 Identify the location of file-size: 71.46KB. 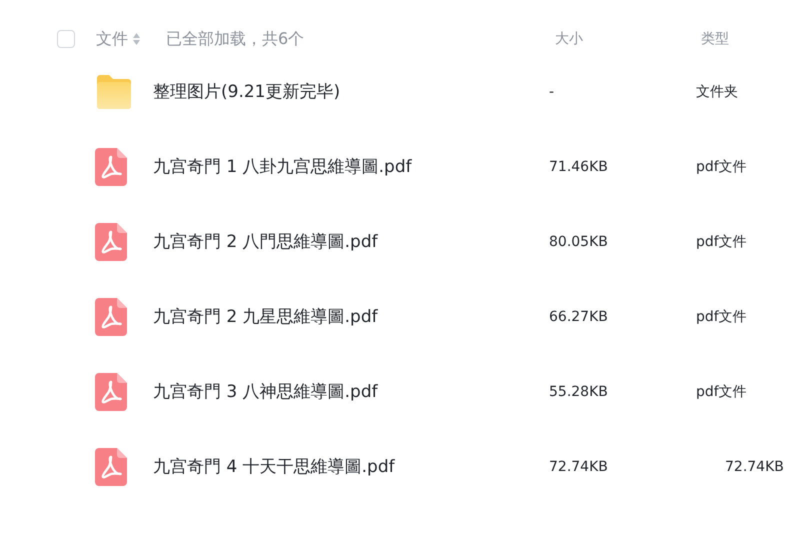
(579, 166).